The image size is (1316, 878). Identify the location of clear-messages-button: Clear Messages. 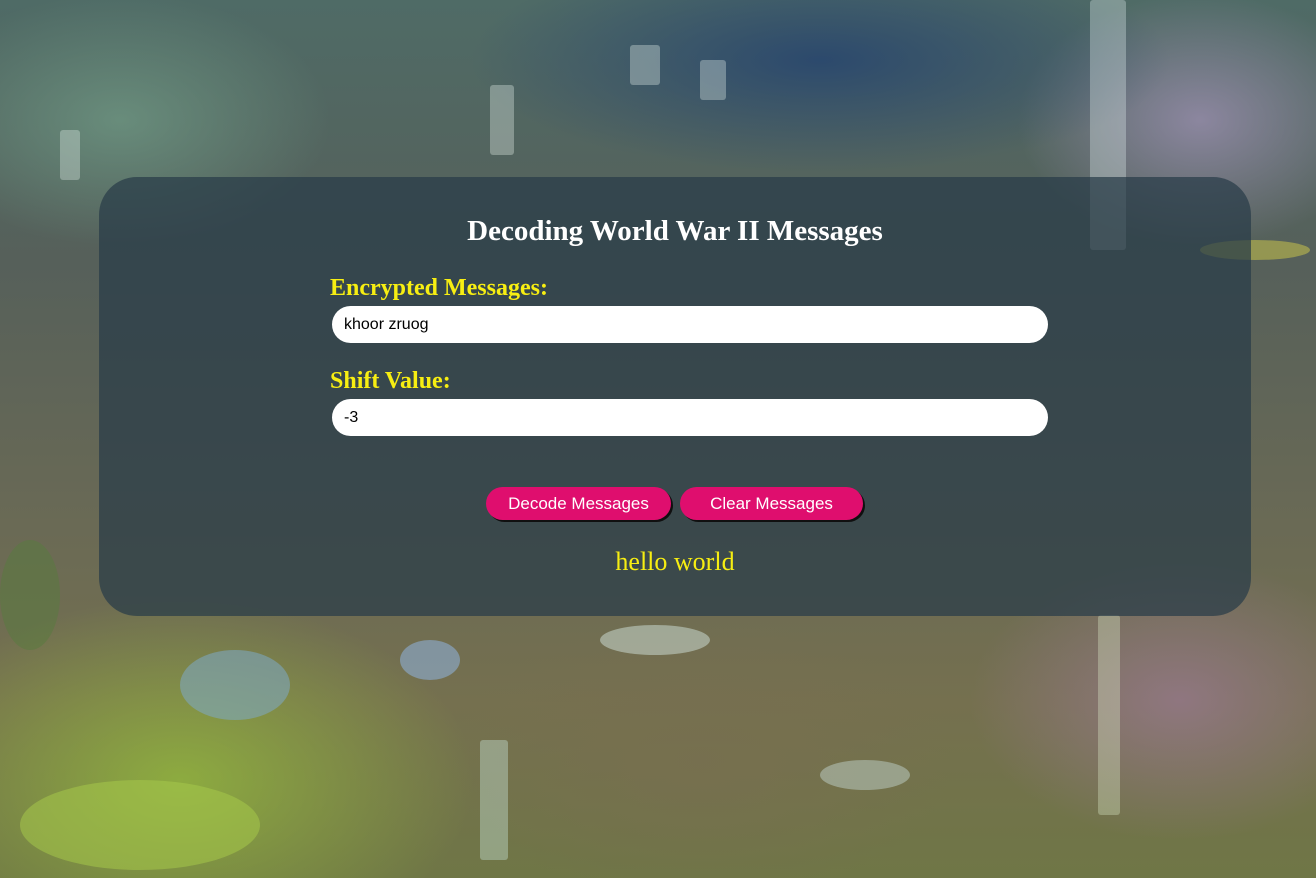
(771, 503).